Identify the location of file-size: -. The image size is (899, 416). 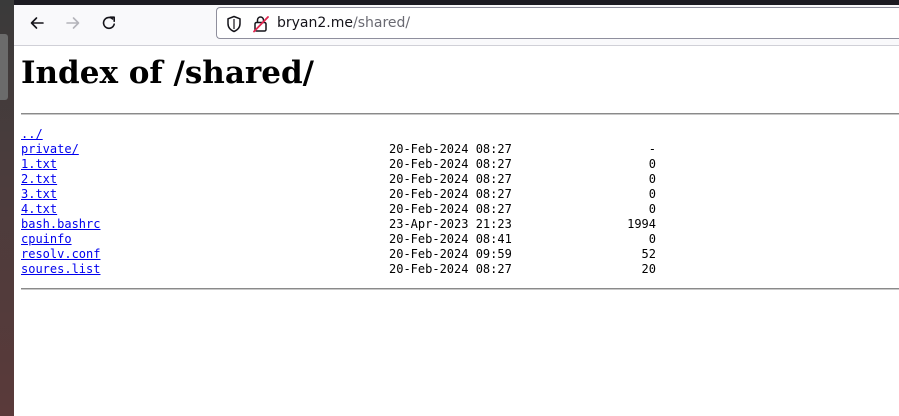
(652, 149).